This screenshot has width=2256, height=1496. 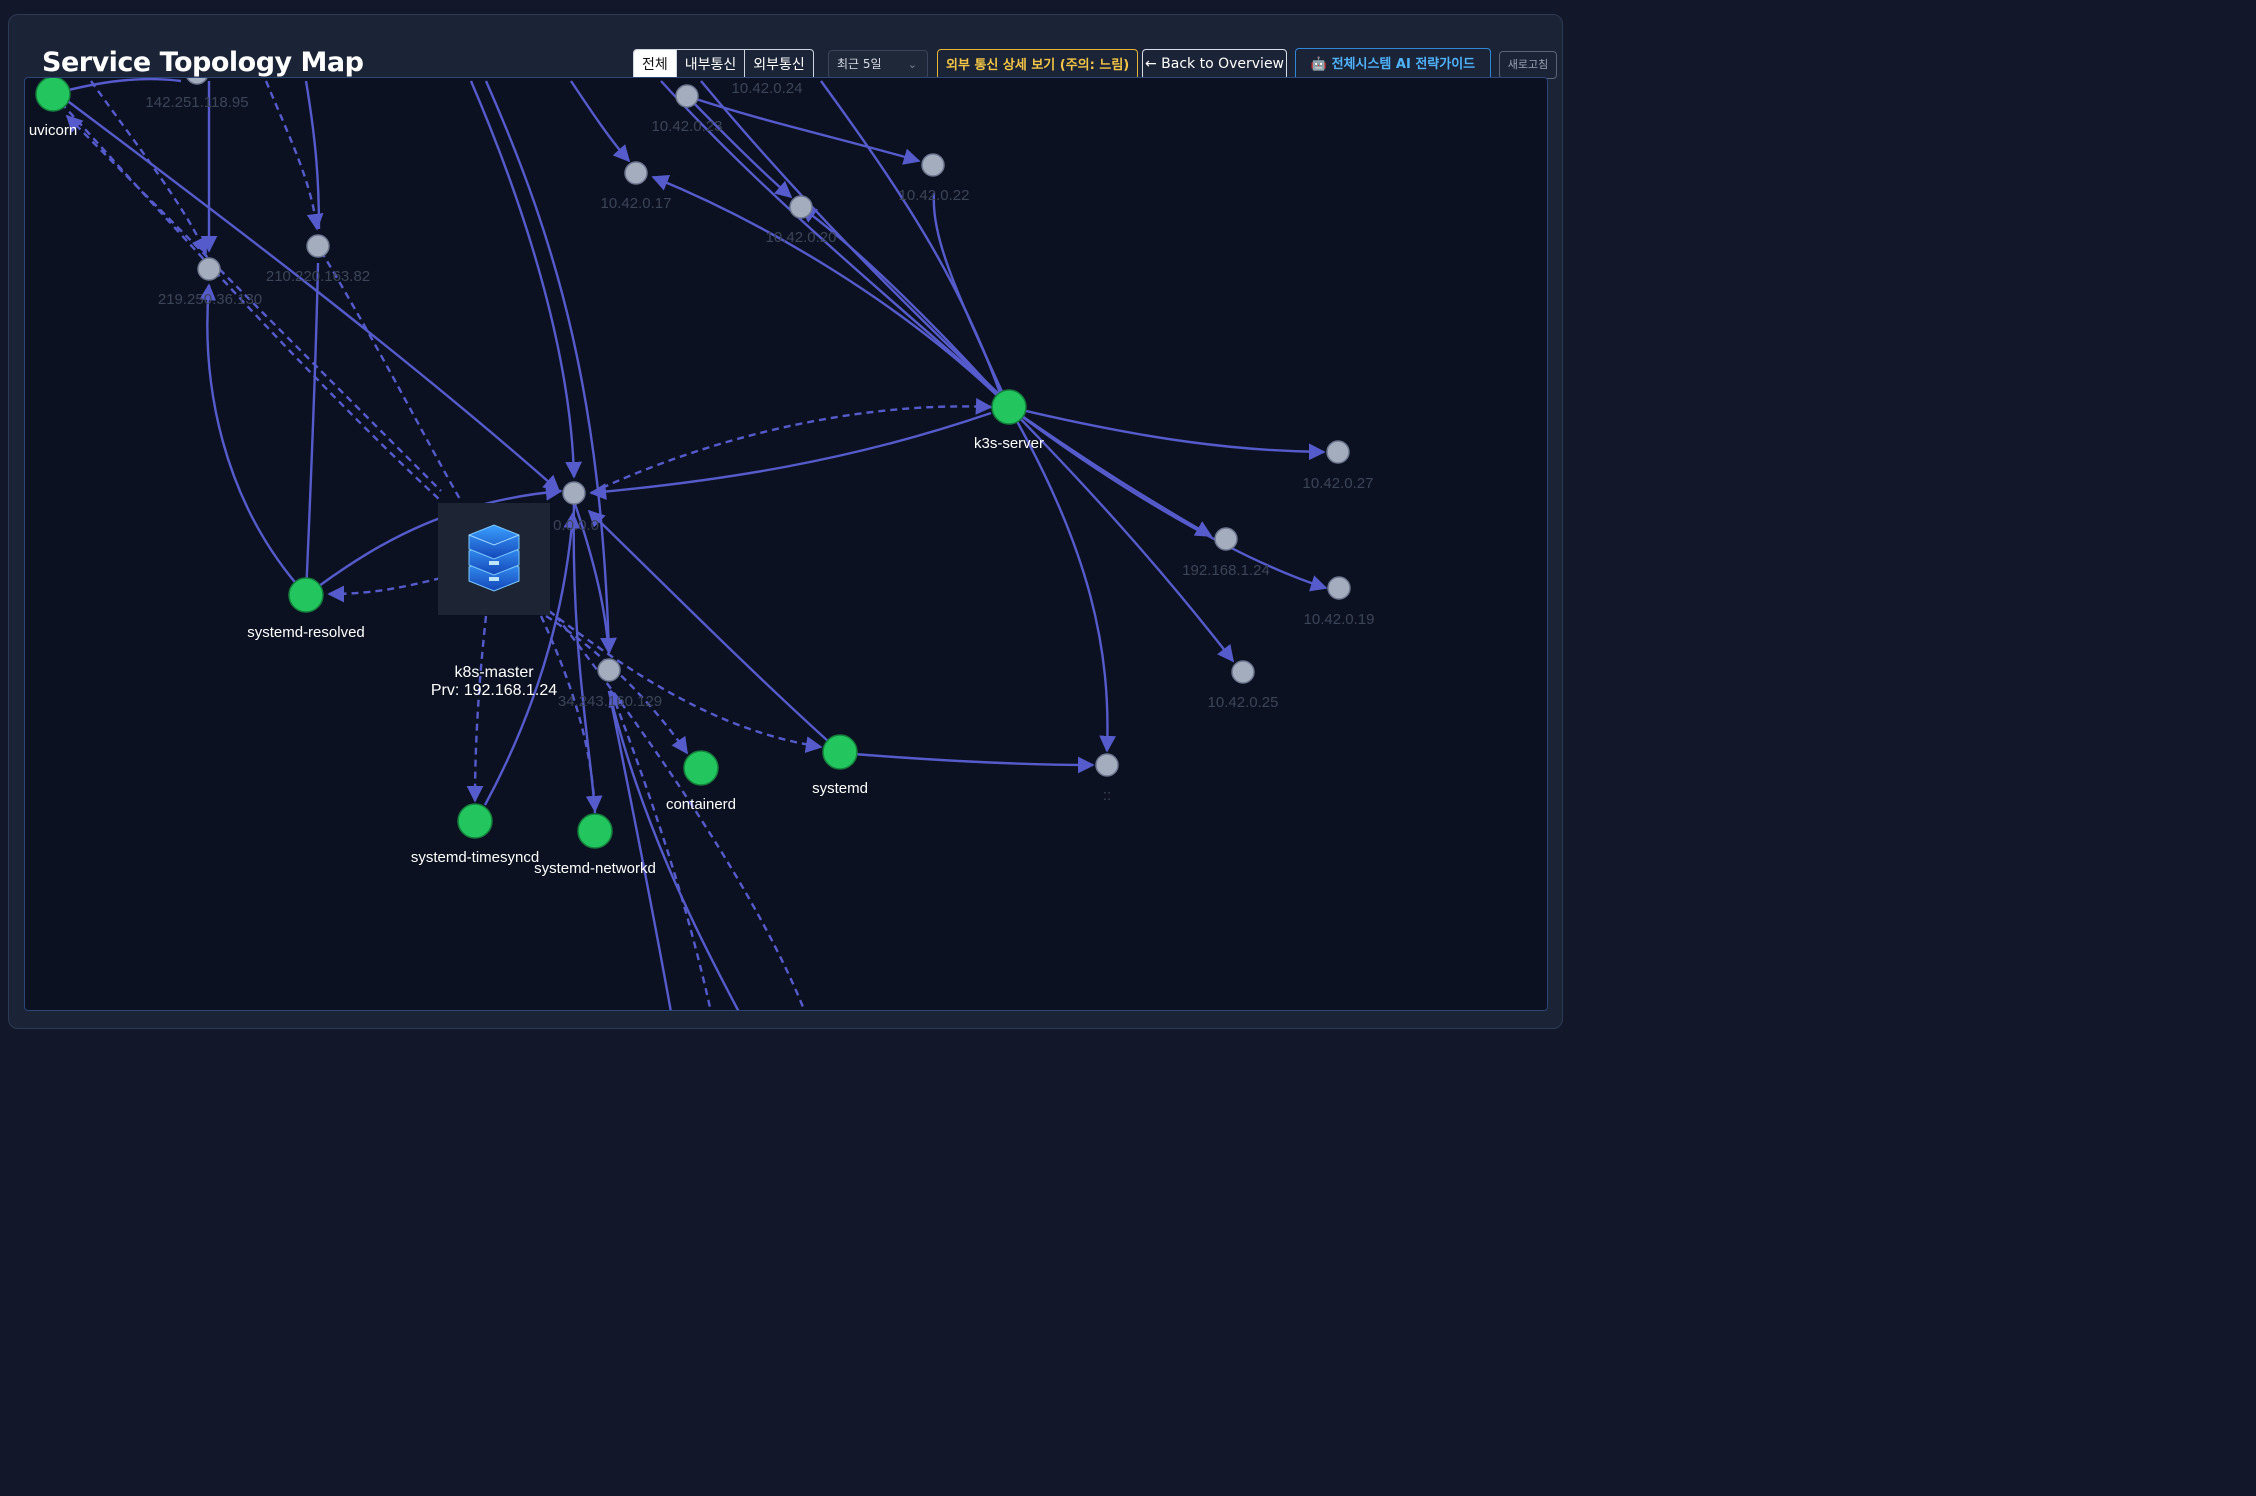 I want to click on ip-label: 10.42.0.27, so click(x=1338, y=483).